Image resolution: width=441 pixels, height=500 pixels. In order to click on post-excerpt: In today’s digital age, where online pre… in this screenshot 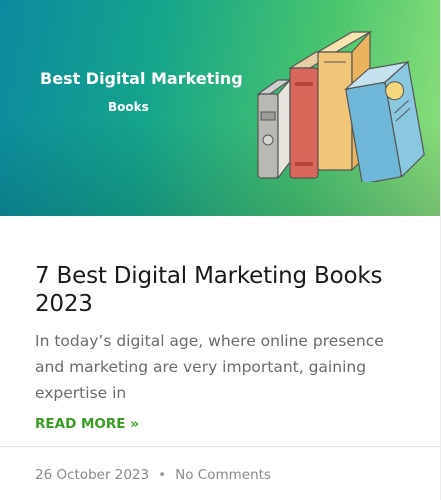, I will do `click(209, 367)`.